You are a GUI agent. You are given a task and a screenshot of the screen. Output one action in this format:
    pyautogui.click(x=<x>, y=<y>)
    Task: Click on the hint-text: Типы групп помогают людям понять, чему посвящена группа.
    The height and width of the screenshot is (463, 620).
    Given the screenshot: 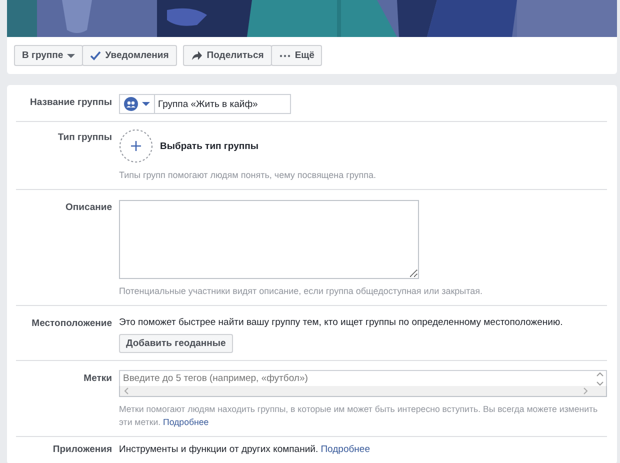 What is the action you would take?
    pyautogui.click(x=248, y=175)
    